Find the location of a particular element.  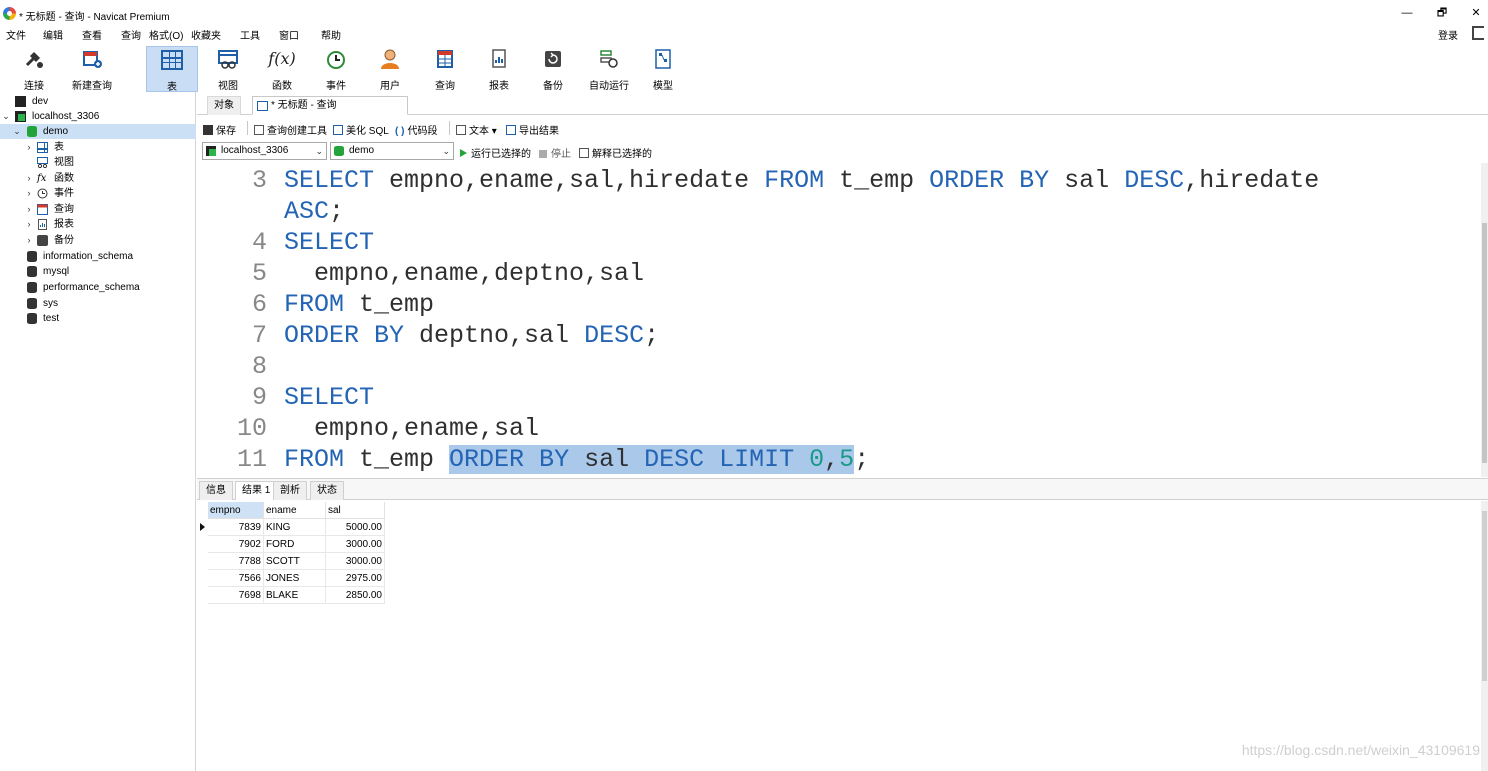

table-row: 7839 KING 5000.00 is located at coordinates (295, 527).